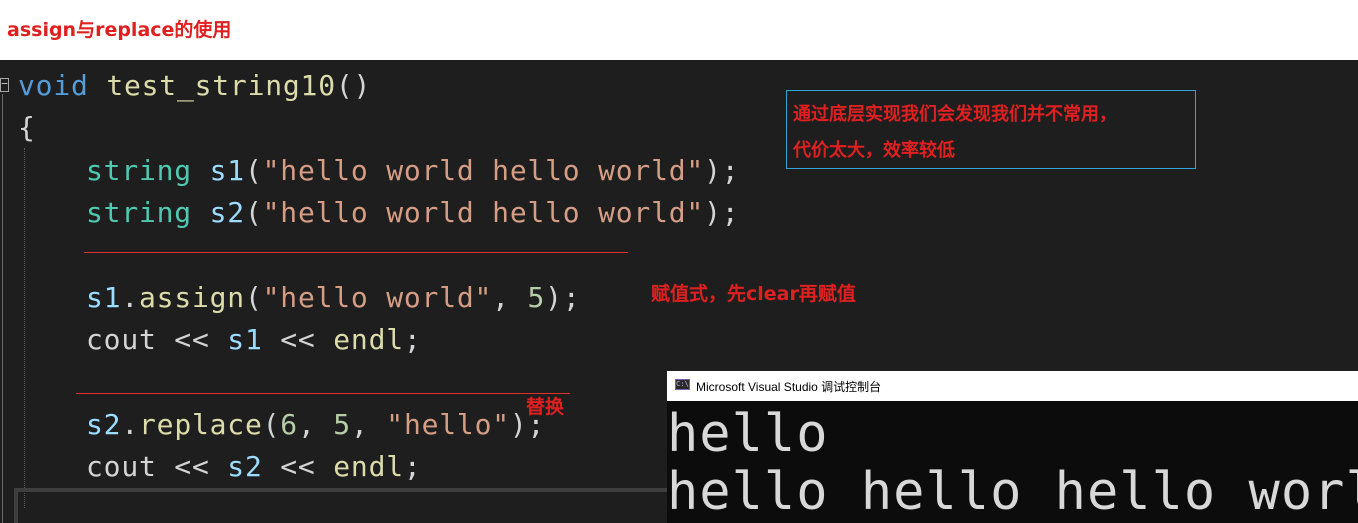 The image size is (1358, 523). Describe the element at coordinates (221, 85) in the screenshot. I see `function-name: test_string10` at that location.